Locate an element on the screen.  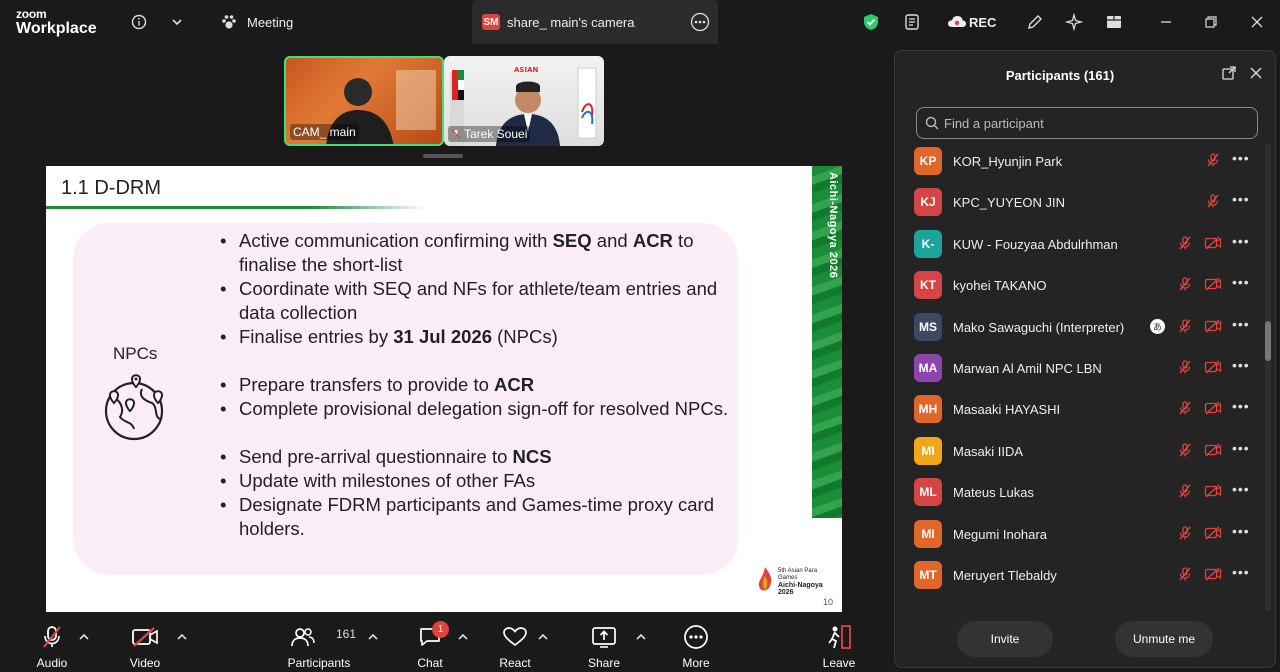
participant-row: MA Marwan Al Amil NPC LBN ••• is located at coordinates (1081, 372).